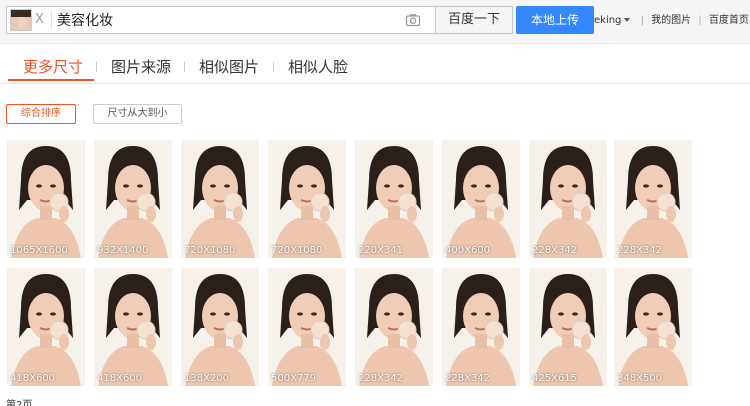 This screenshot has height=406, width=750. Describe the element at coordinates (375, 83) in the screenshot. I see `tab-bar-border` at that location.